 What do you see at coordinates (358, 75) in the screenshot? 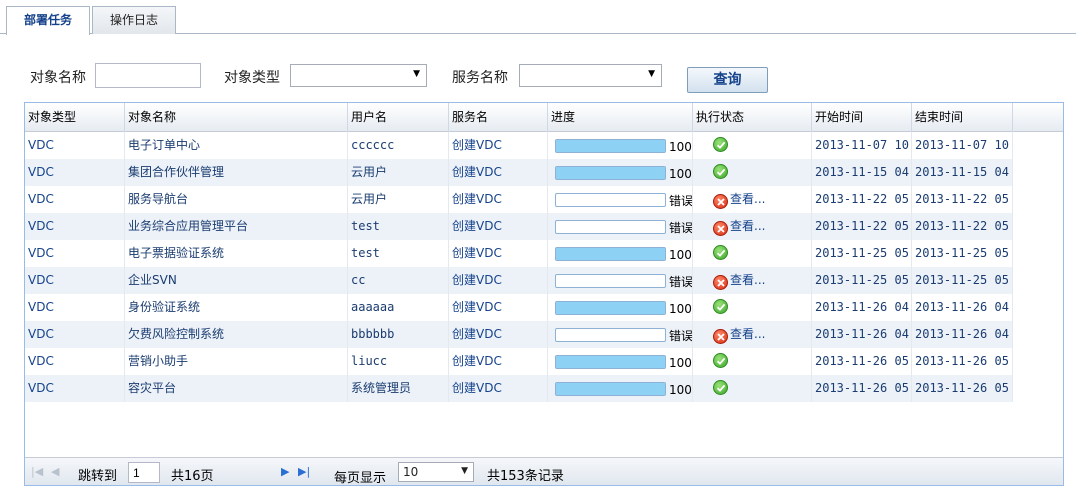
I see `object-type-select: ▼` at bounding box center [358, 75].